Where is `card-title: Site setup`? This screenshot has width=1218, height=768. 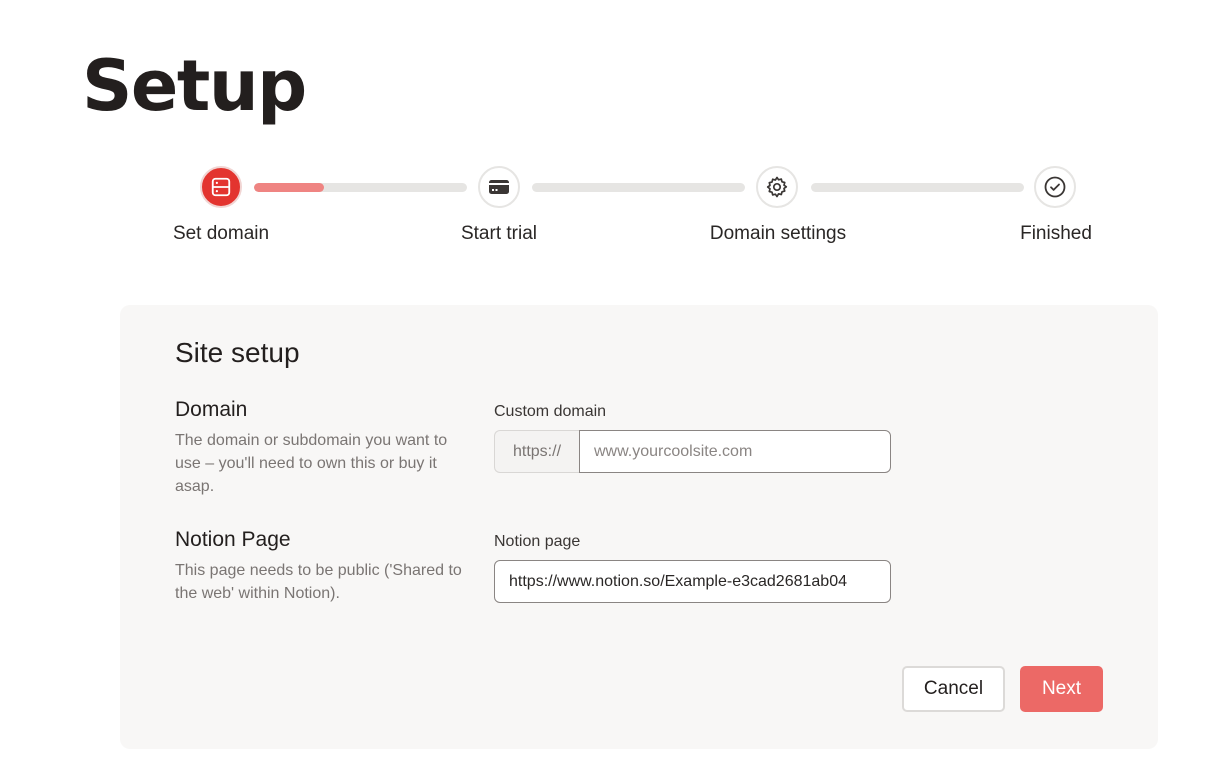
card-title: Site setup is located at coordinates (237, 352).